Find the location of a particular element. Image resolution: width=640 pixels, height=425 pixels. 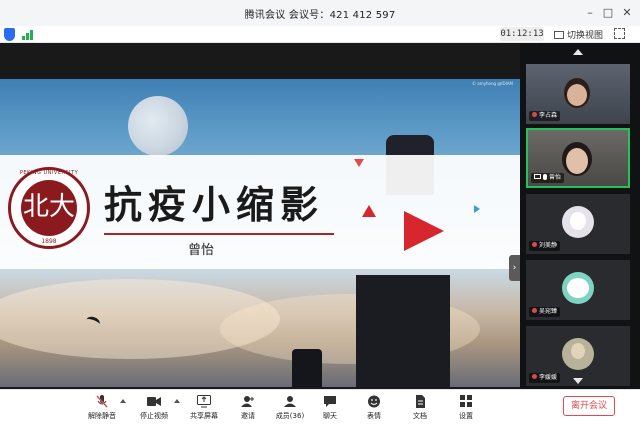

slide-title: 抗疫小缩影 is located at coordinates (214, 204).